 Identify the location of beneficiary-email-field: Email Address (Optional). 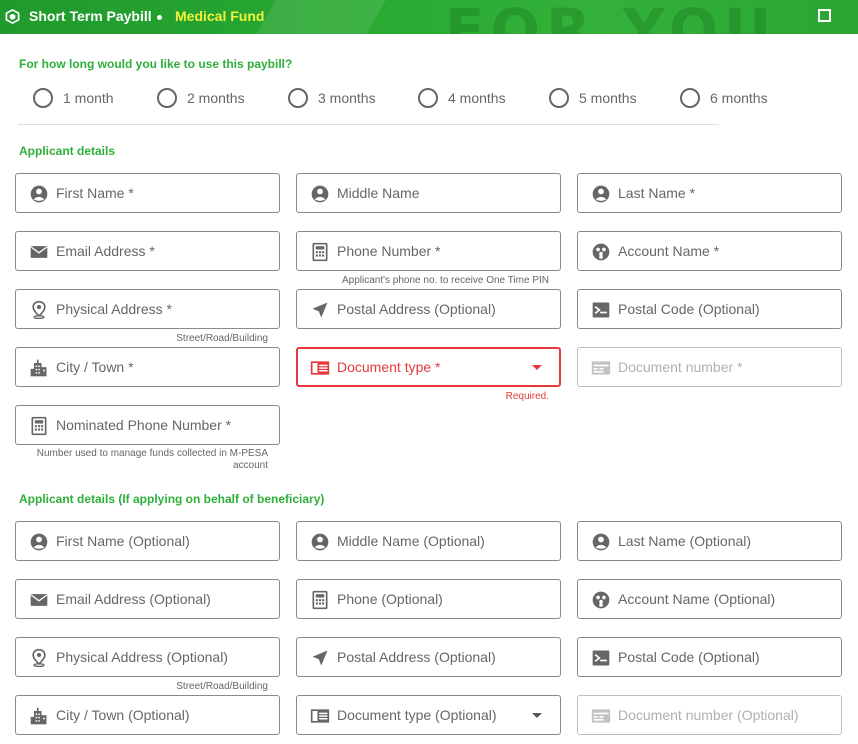
(147, 599).